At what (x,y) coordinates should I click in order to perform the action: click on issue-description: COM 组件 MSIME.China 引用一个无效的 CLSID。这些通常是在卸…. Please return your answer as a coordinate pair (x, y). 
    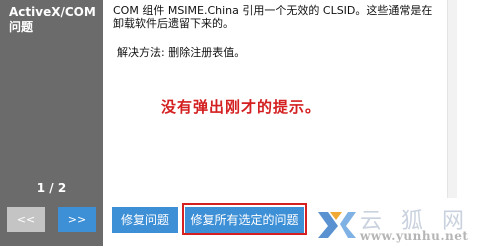
    Looking at the image, I should click on (273, 17).